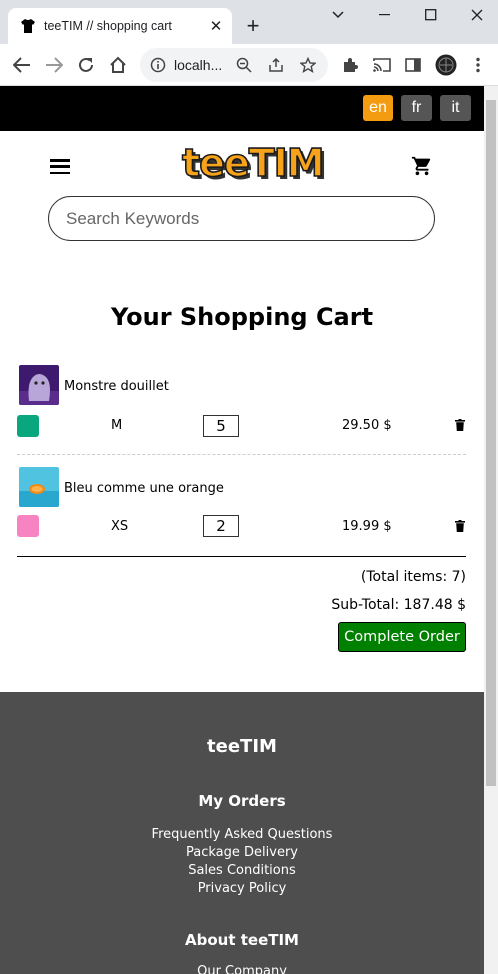 This screenshot has width=498, height=974. Describe the element at coordinates (455, 108) in the screenshot. I see `lang-button-it: it` at that location.